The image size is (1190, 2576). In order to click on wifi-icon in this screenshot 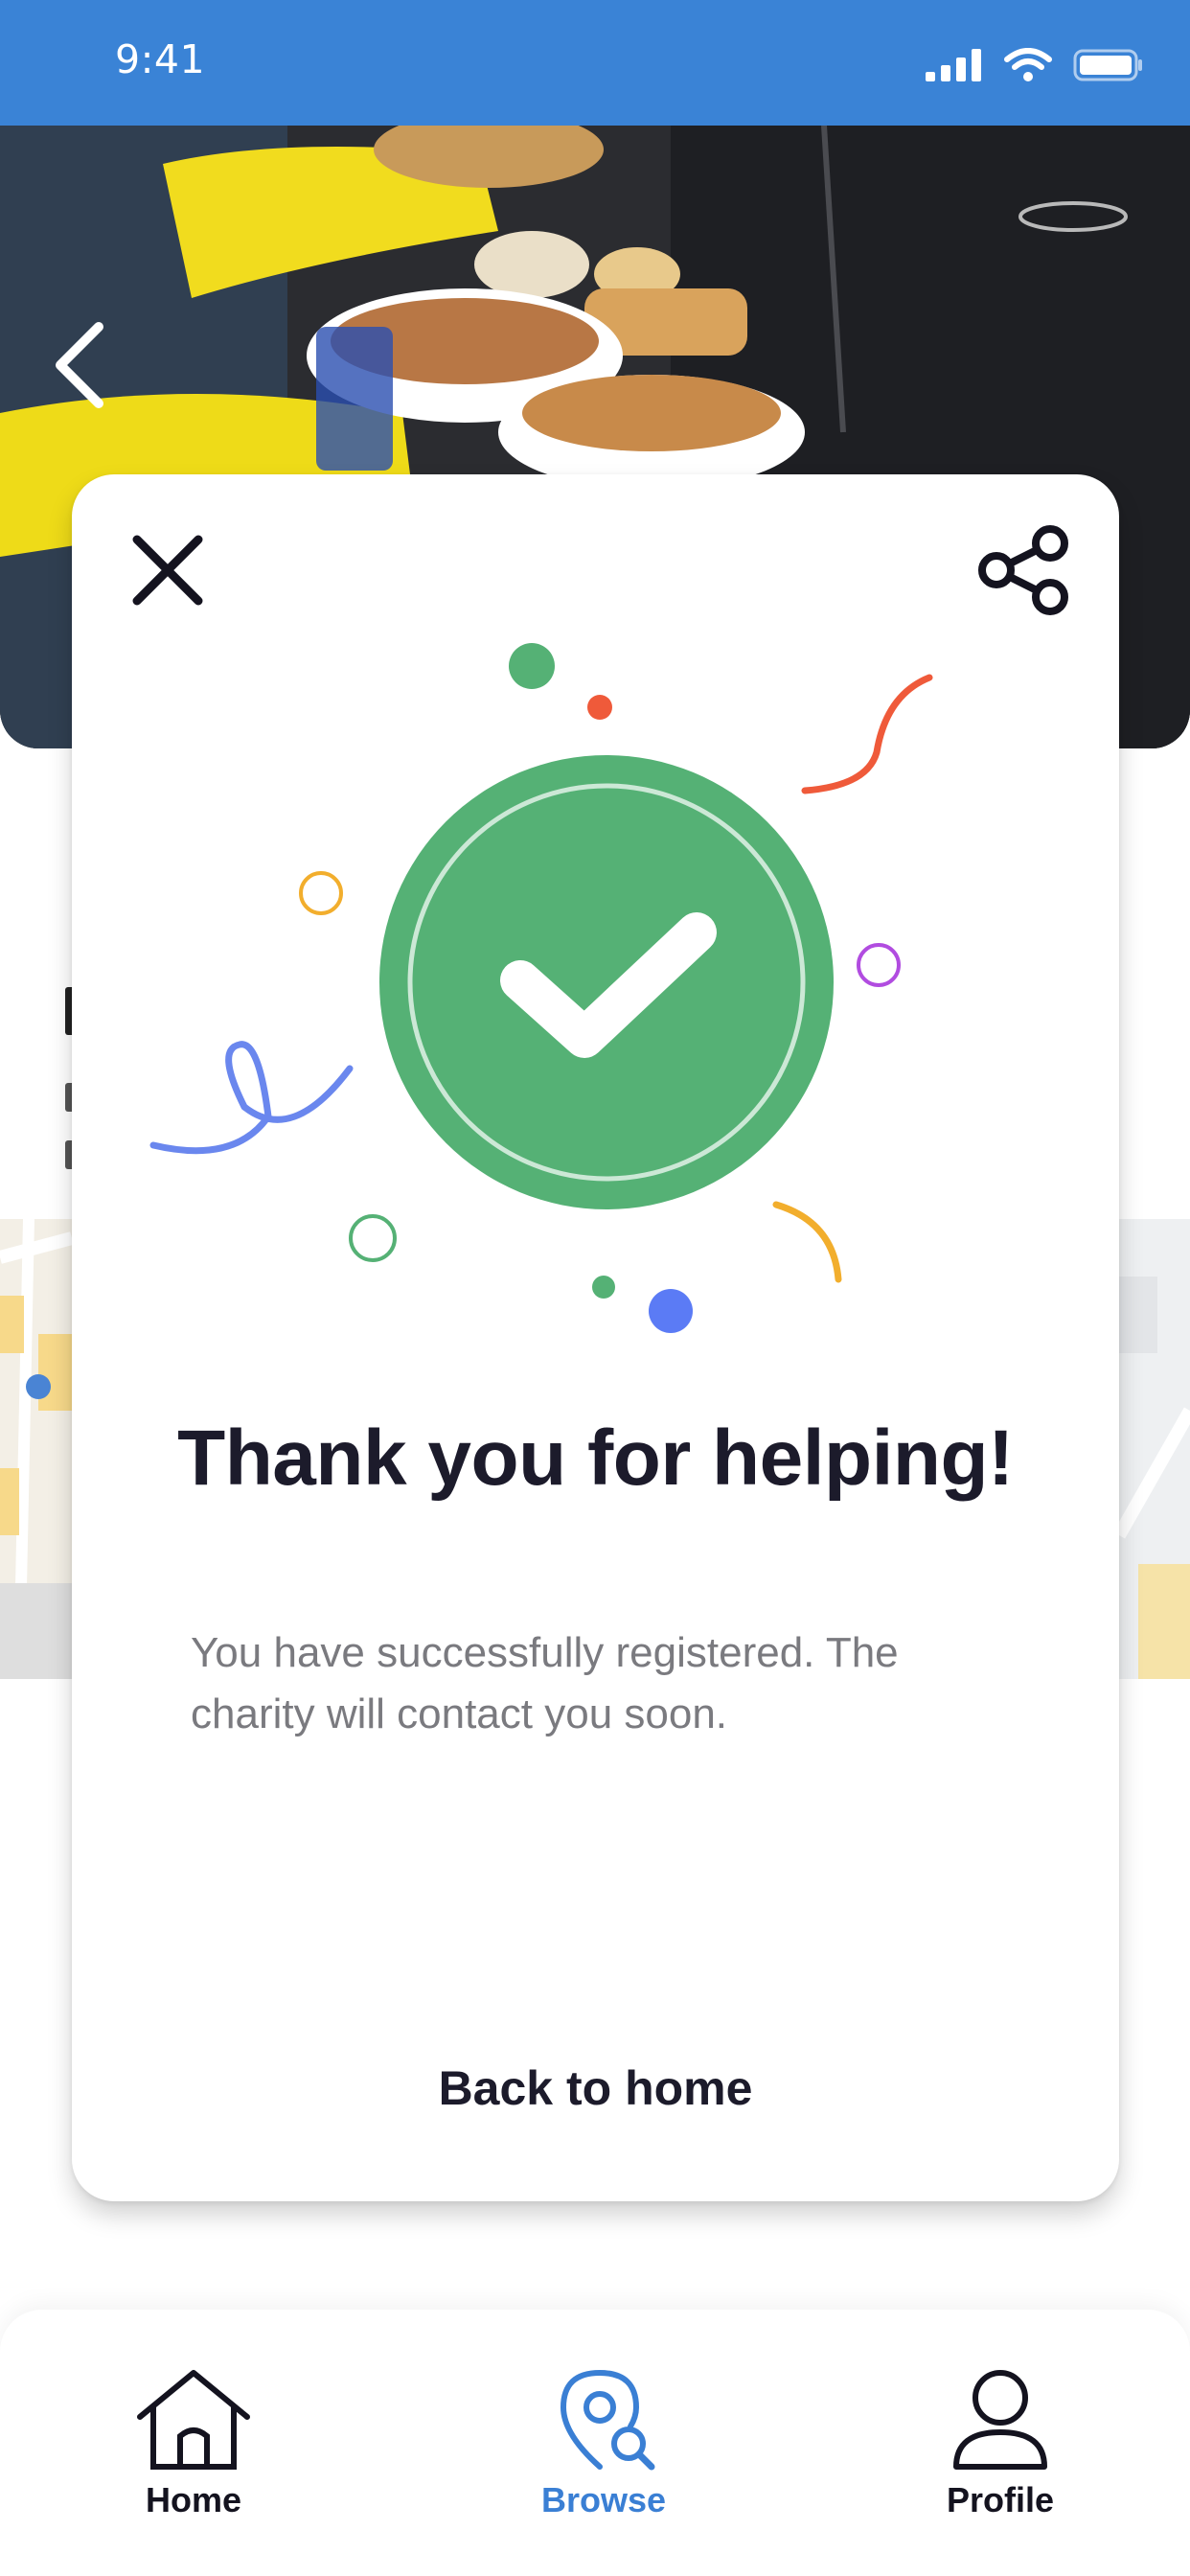, I will do `click(1028, 64)`.